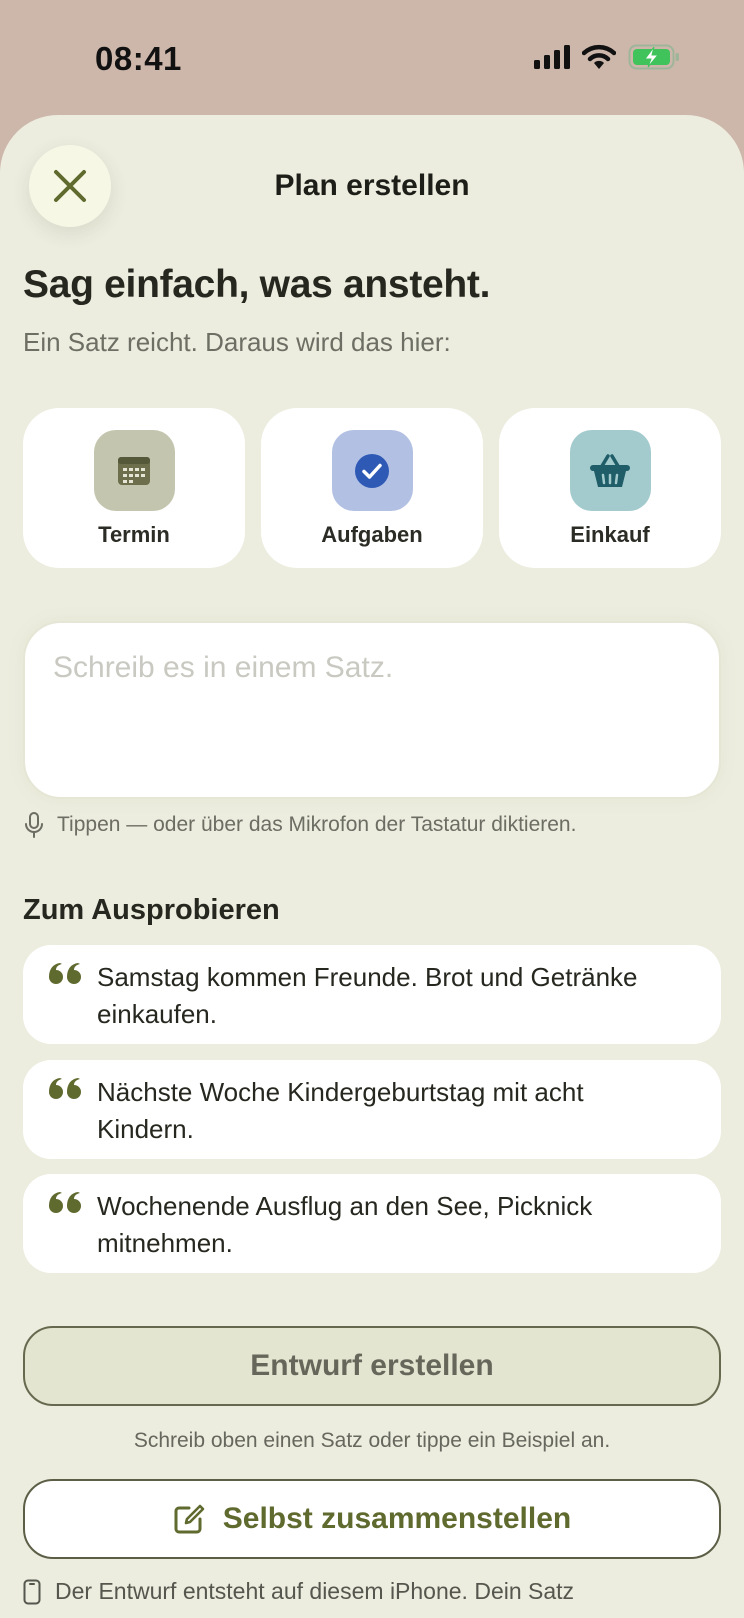 The width and height of the screenshot is (744, 1618). Describe the element at coordinates (372, 534) in the screenshot. I see `chip-label: Aufgaben` at that location.